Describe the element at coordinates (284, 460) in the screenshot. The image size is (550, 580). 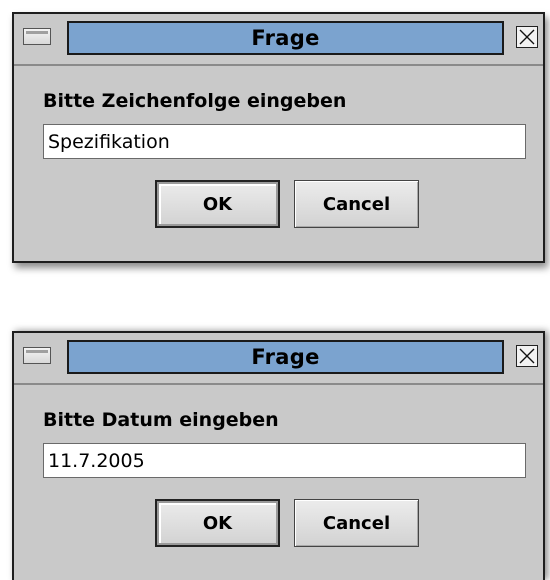
I see `date-input-field` at that location.